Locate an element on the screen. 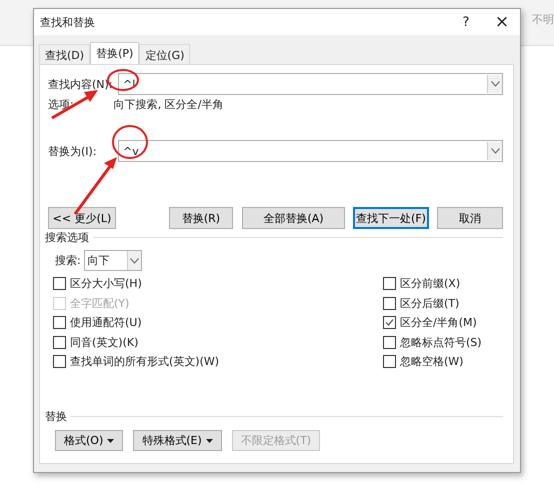 The width and height of the screenshot is (554, 486). window-title: 查找和替换 is located at coordinates (68, 22).